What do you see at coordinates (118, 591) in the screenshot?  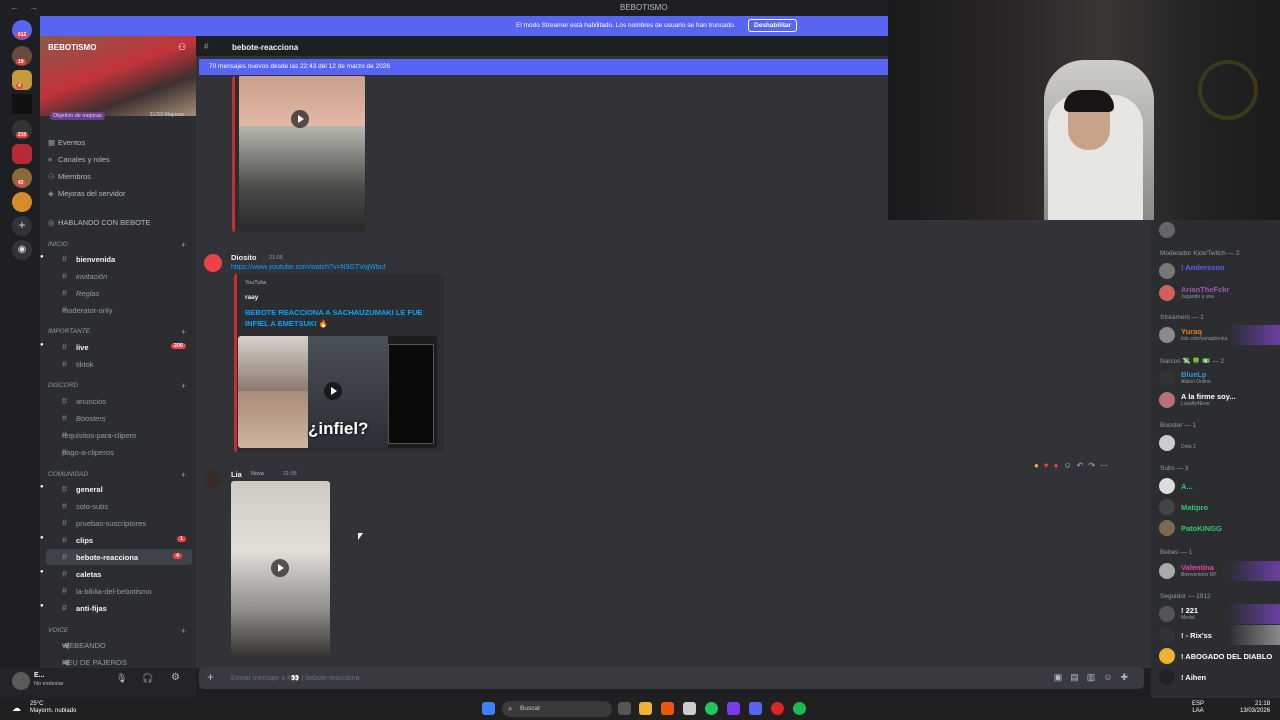 I see `channel-biblia: # la-biblia-del-bebotismo` at bounding box center [118, 591].